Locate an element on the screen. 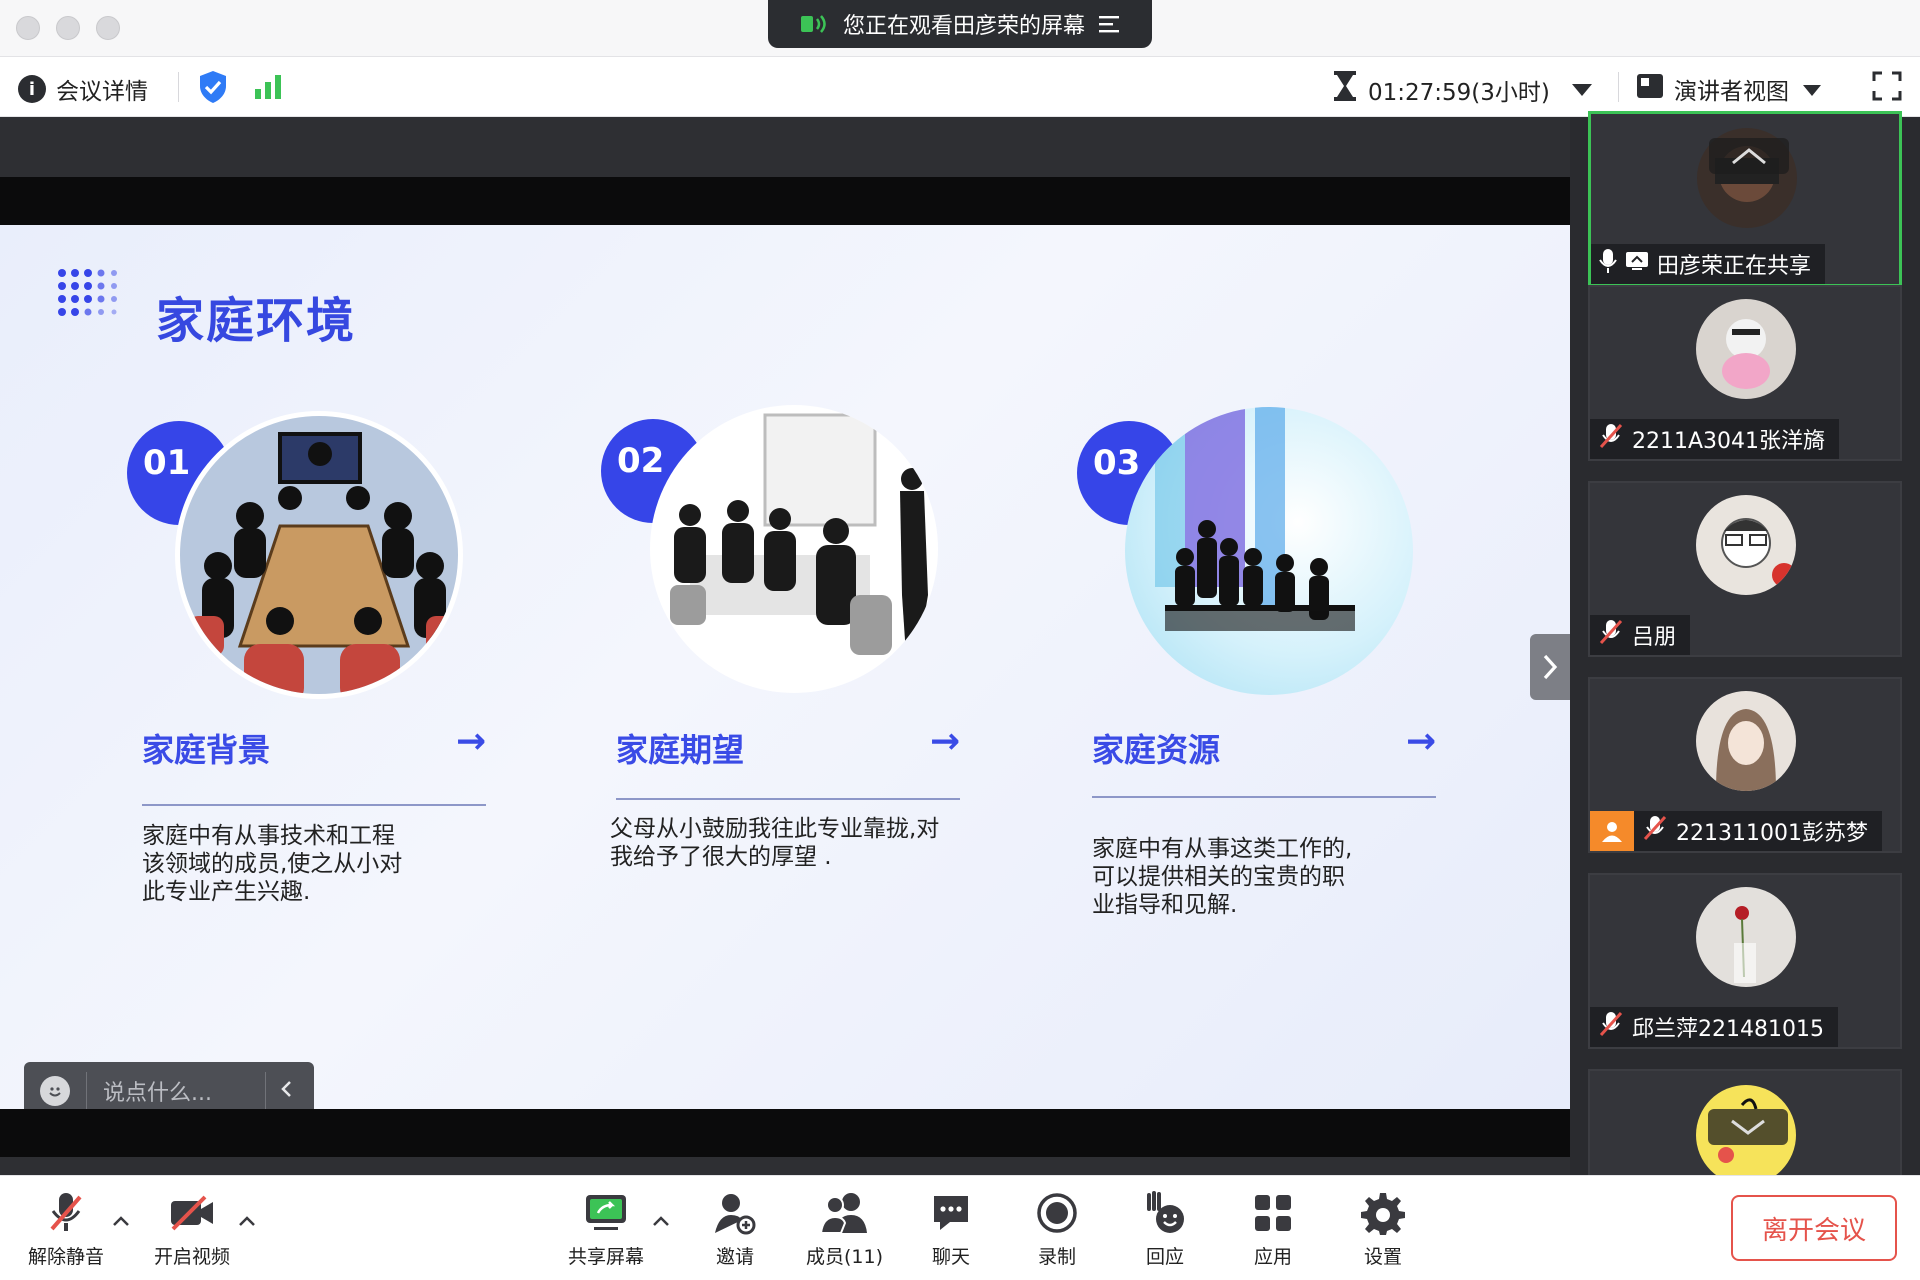 This screenshot has width=1920, height=1280. window-close-button is located at coordinates (28, 28).